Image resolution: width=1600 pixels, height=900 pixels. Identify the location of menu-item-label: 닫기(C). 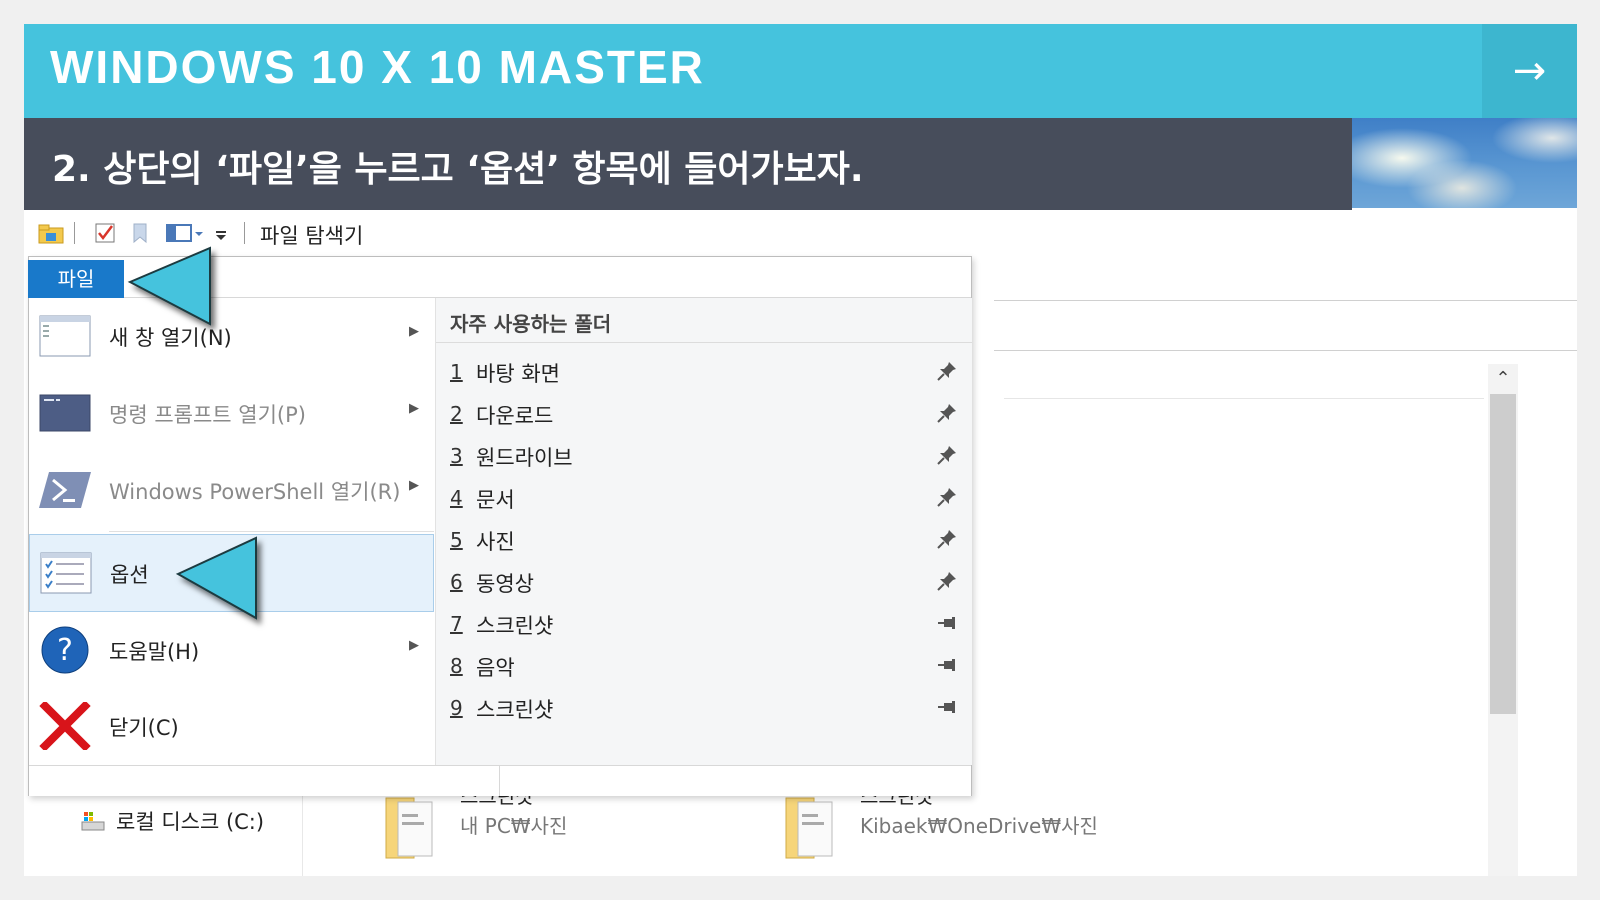
(144, 728).